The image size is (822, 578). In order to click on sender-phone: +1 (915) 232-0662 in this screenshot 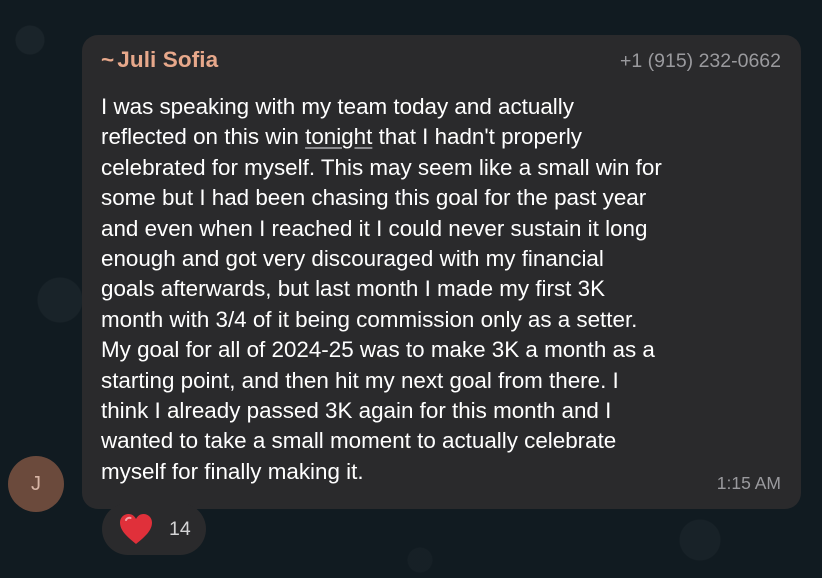, I will do `click(700, 61)`.